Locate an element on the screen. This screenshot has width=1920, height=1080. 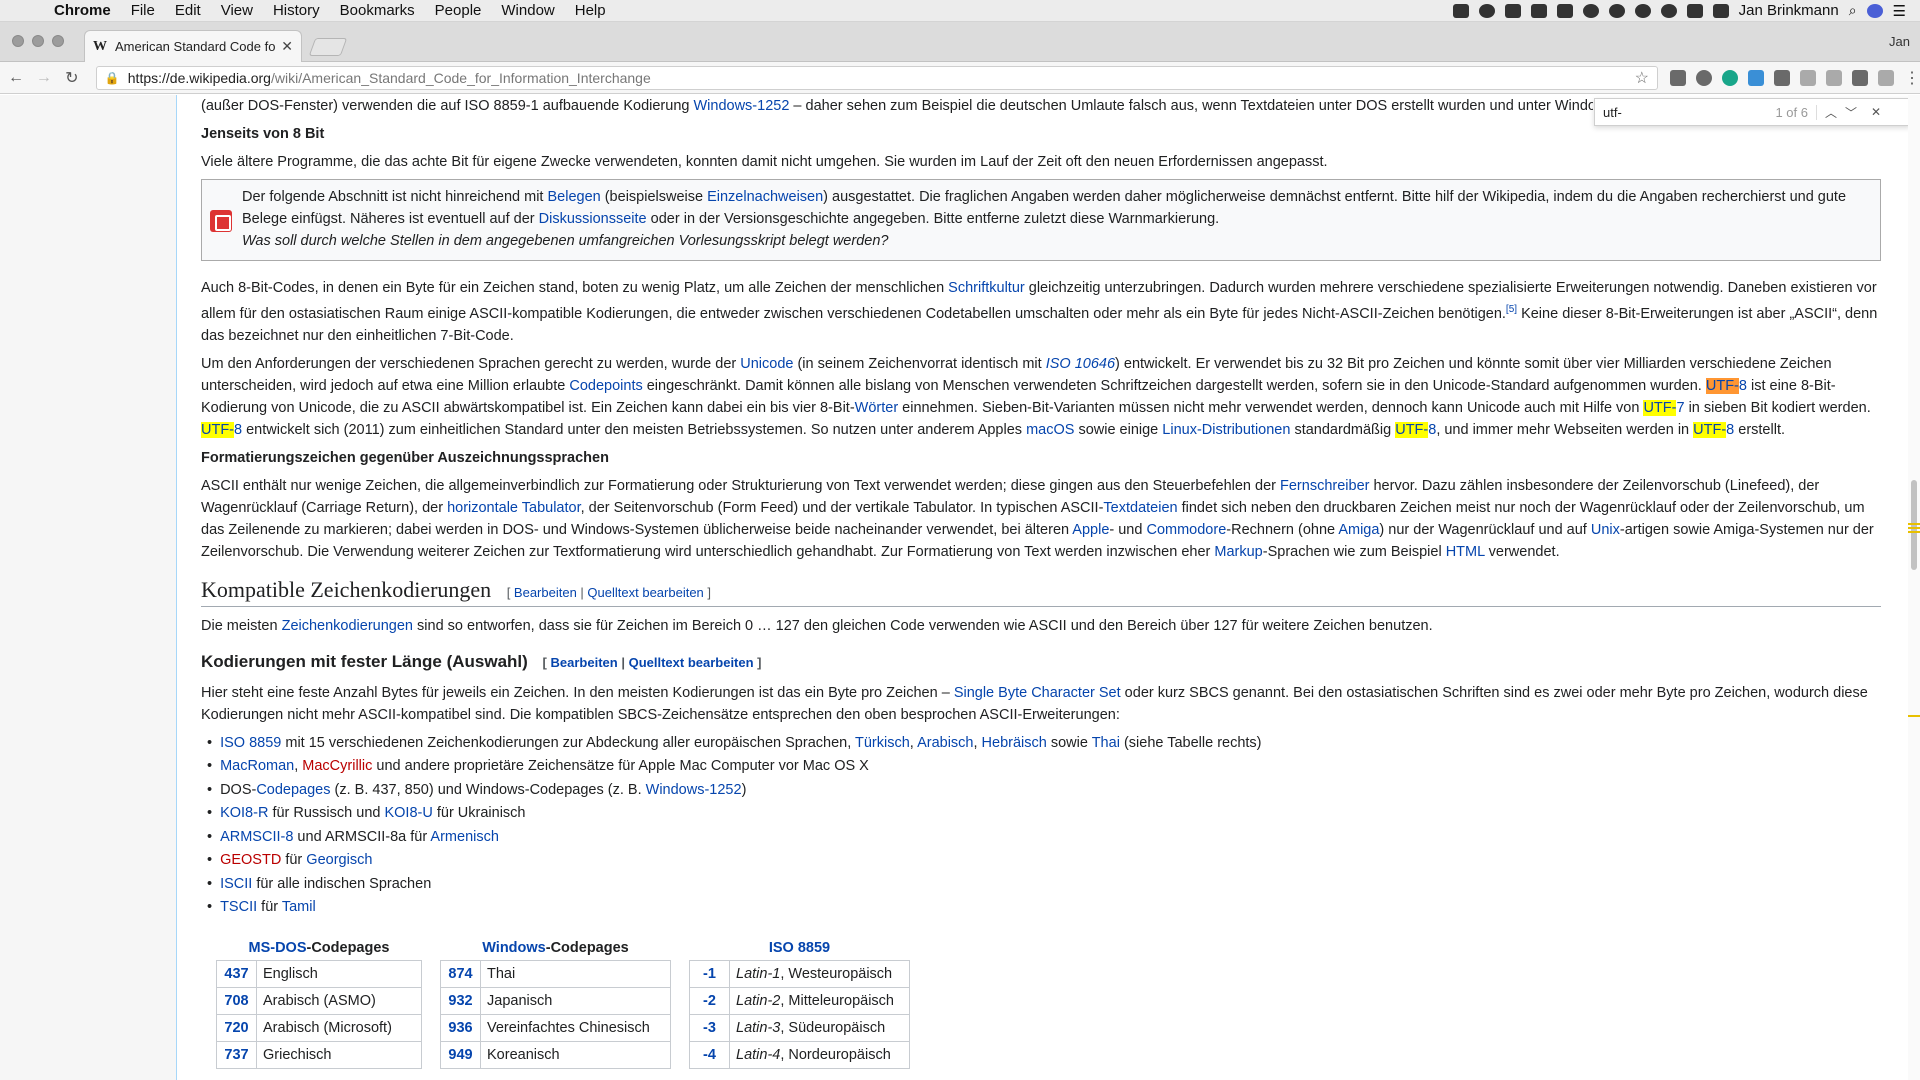
codepage-number: 437 is located at coordinates (236, 974).